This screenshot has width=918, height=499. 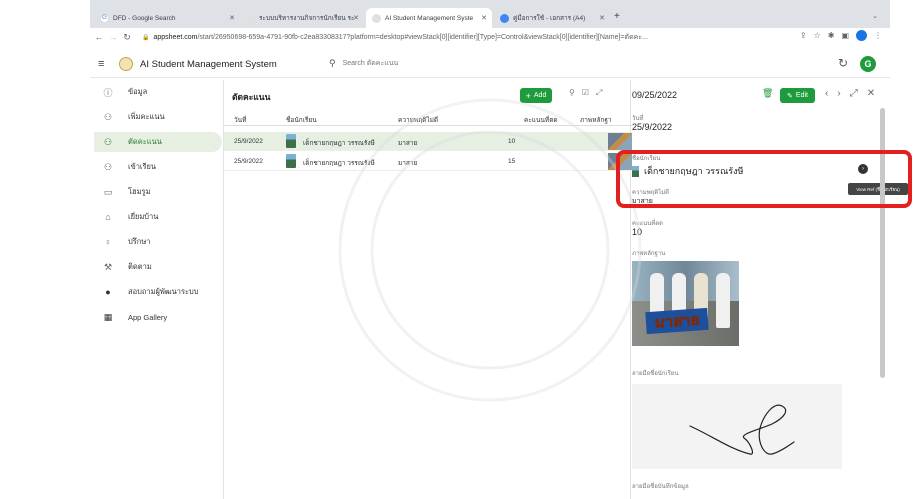 I want to click on browser-tab: G DFD - Google Search ✕, so click(x=167, y=18).